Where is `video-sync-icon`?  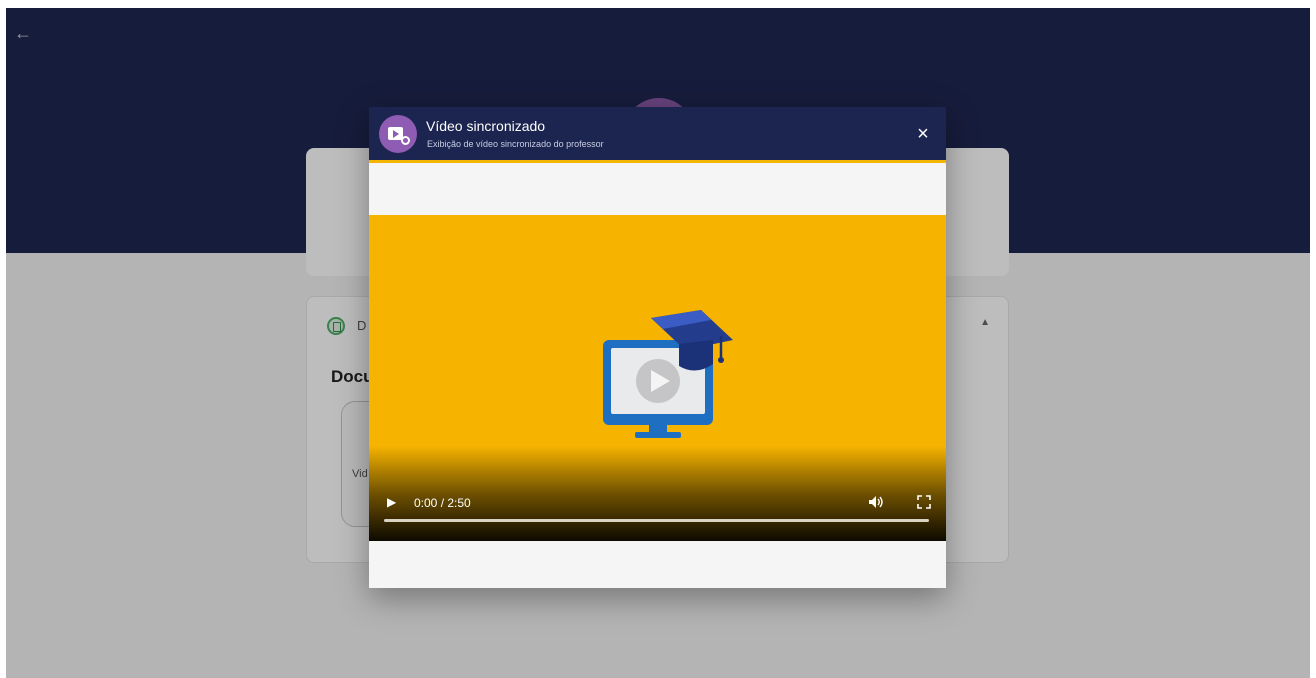 video-sync-icon is located at coordinates (398, 134).